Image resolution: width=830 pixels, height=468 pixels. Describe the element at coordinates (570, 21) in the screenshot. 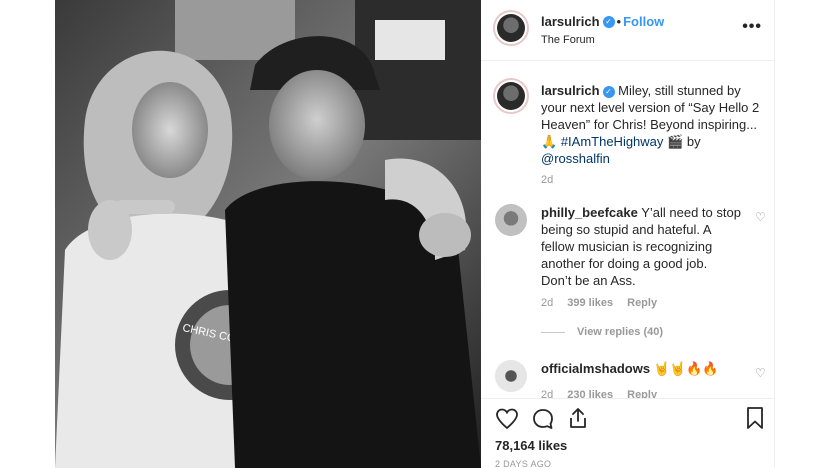

I see `author-username: larsulrich` at that location.